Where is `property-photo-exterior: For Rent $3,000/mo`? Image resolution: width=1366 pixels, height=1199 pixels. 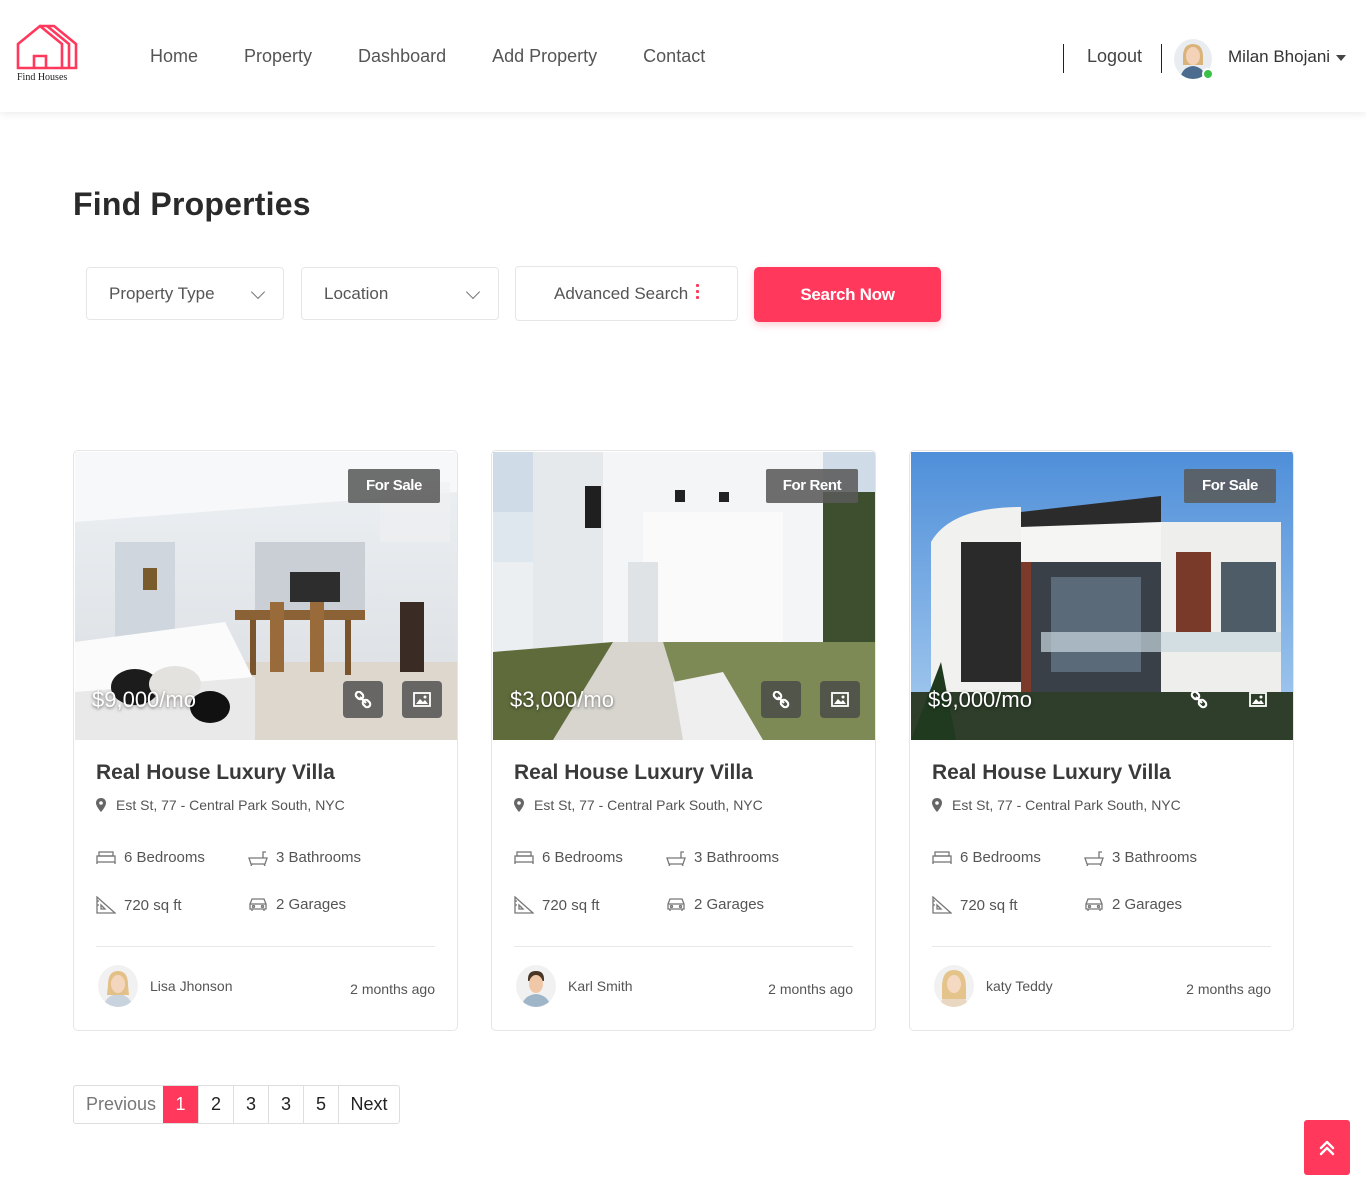
property-photo-exterior: For Rent $3,000/mo is located at coordinates (684, 596).